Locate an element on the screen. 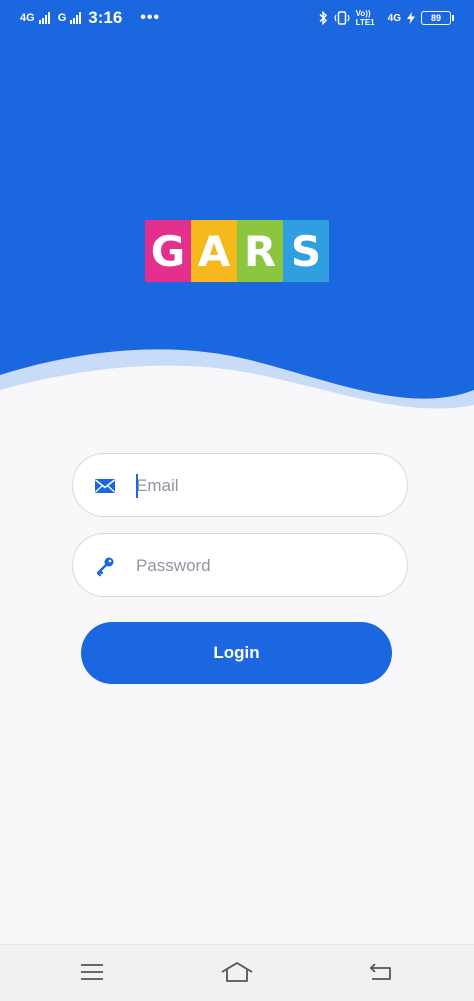 The image size is (474, 1001). key-icon is located at coordinates (105, 567).